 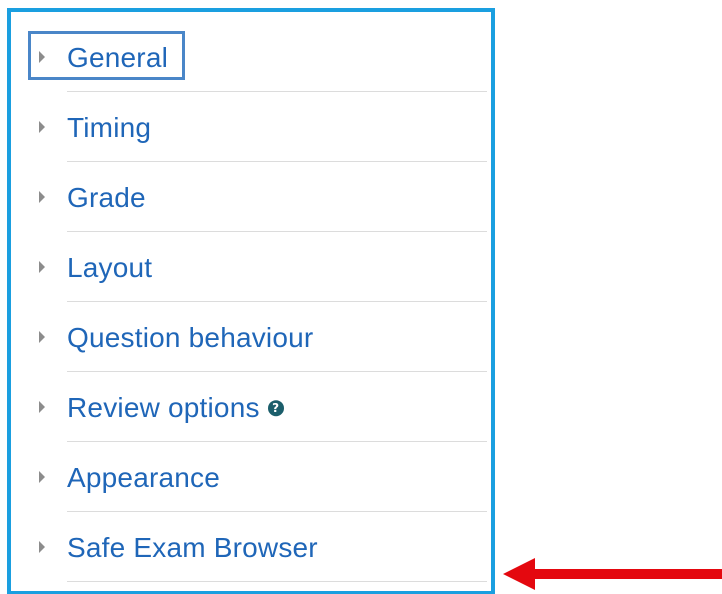 I want to click on section-timing: Timing, so click(x=251, y=127).